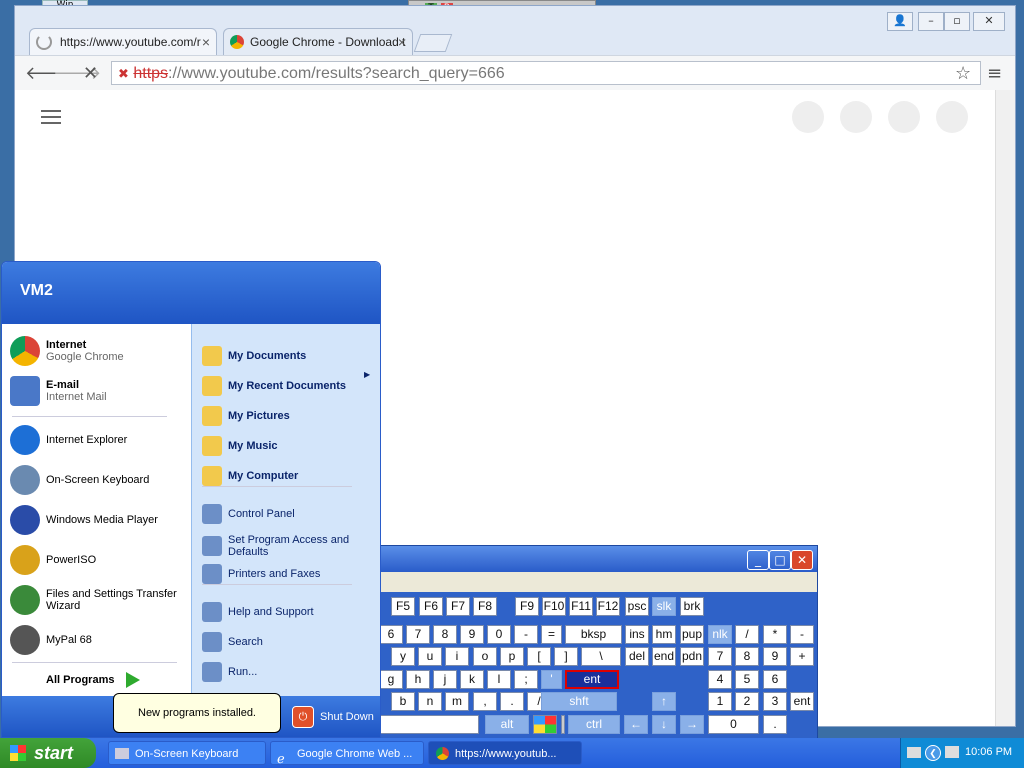  What do you see at coordinates (430, 656) in the screenshot?
I see `osk-key: u` at bounding box center [430, 656].